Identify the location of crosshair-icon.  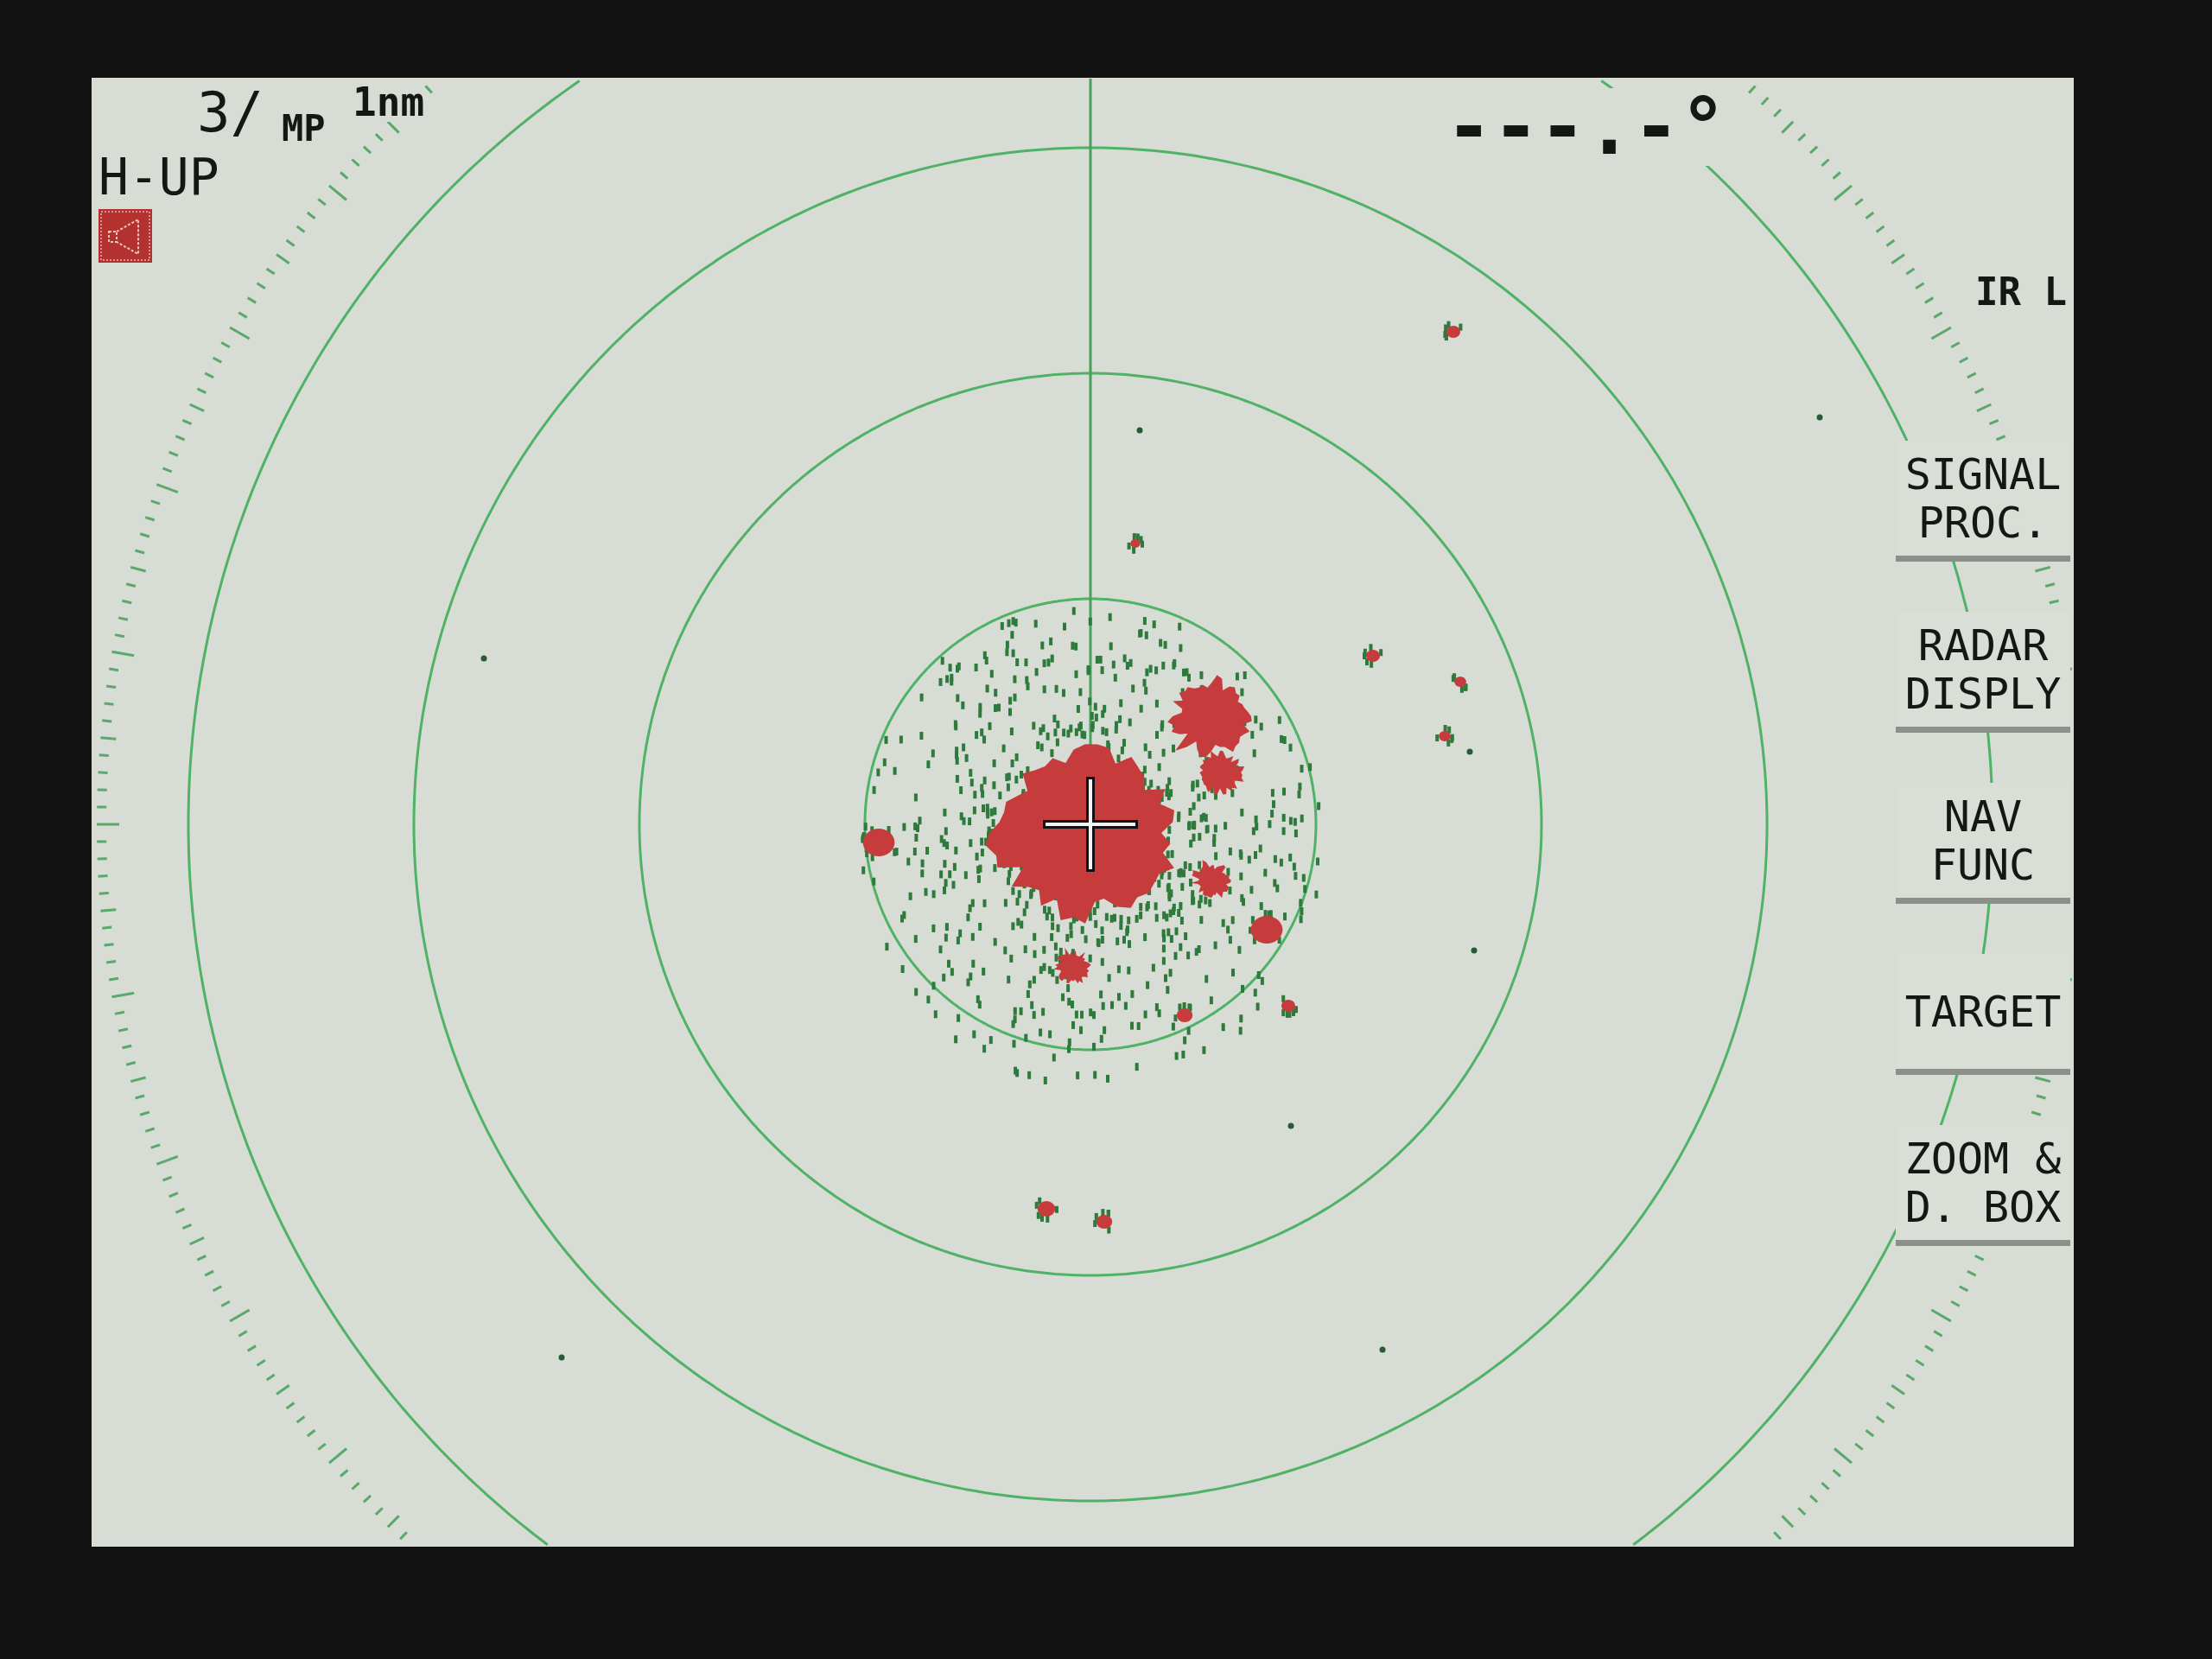
(1090, 824).